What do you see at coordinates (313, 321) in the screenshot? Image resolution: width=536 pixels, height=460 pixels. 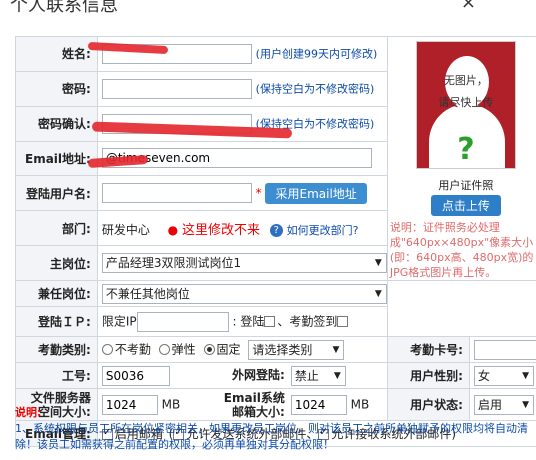 I see `ip-checkin-label: 考勤签到` at bounding box center [313, 321].